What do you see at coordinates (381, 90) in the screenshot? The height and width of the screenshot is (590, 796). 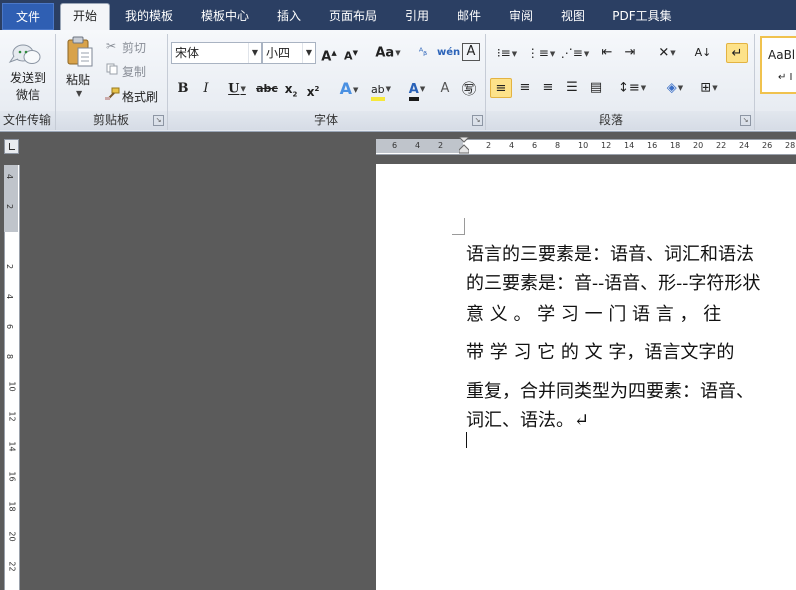 I see `highlight-color-icon: ab▼` at bounding box center [381, 90].